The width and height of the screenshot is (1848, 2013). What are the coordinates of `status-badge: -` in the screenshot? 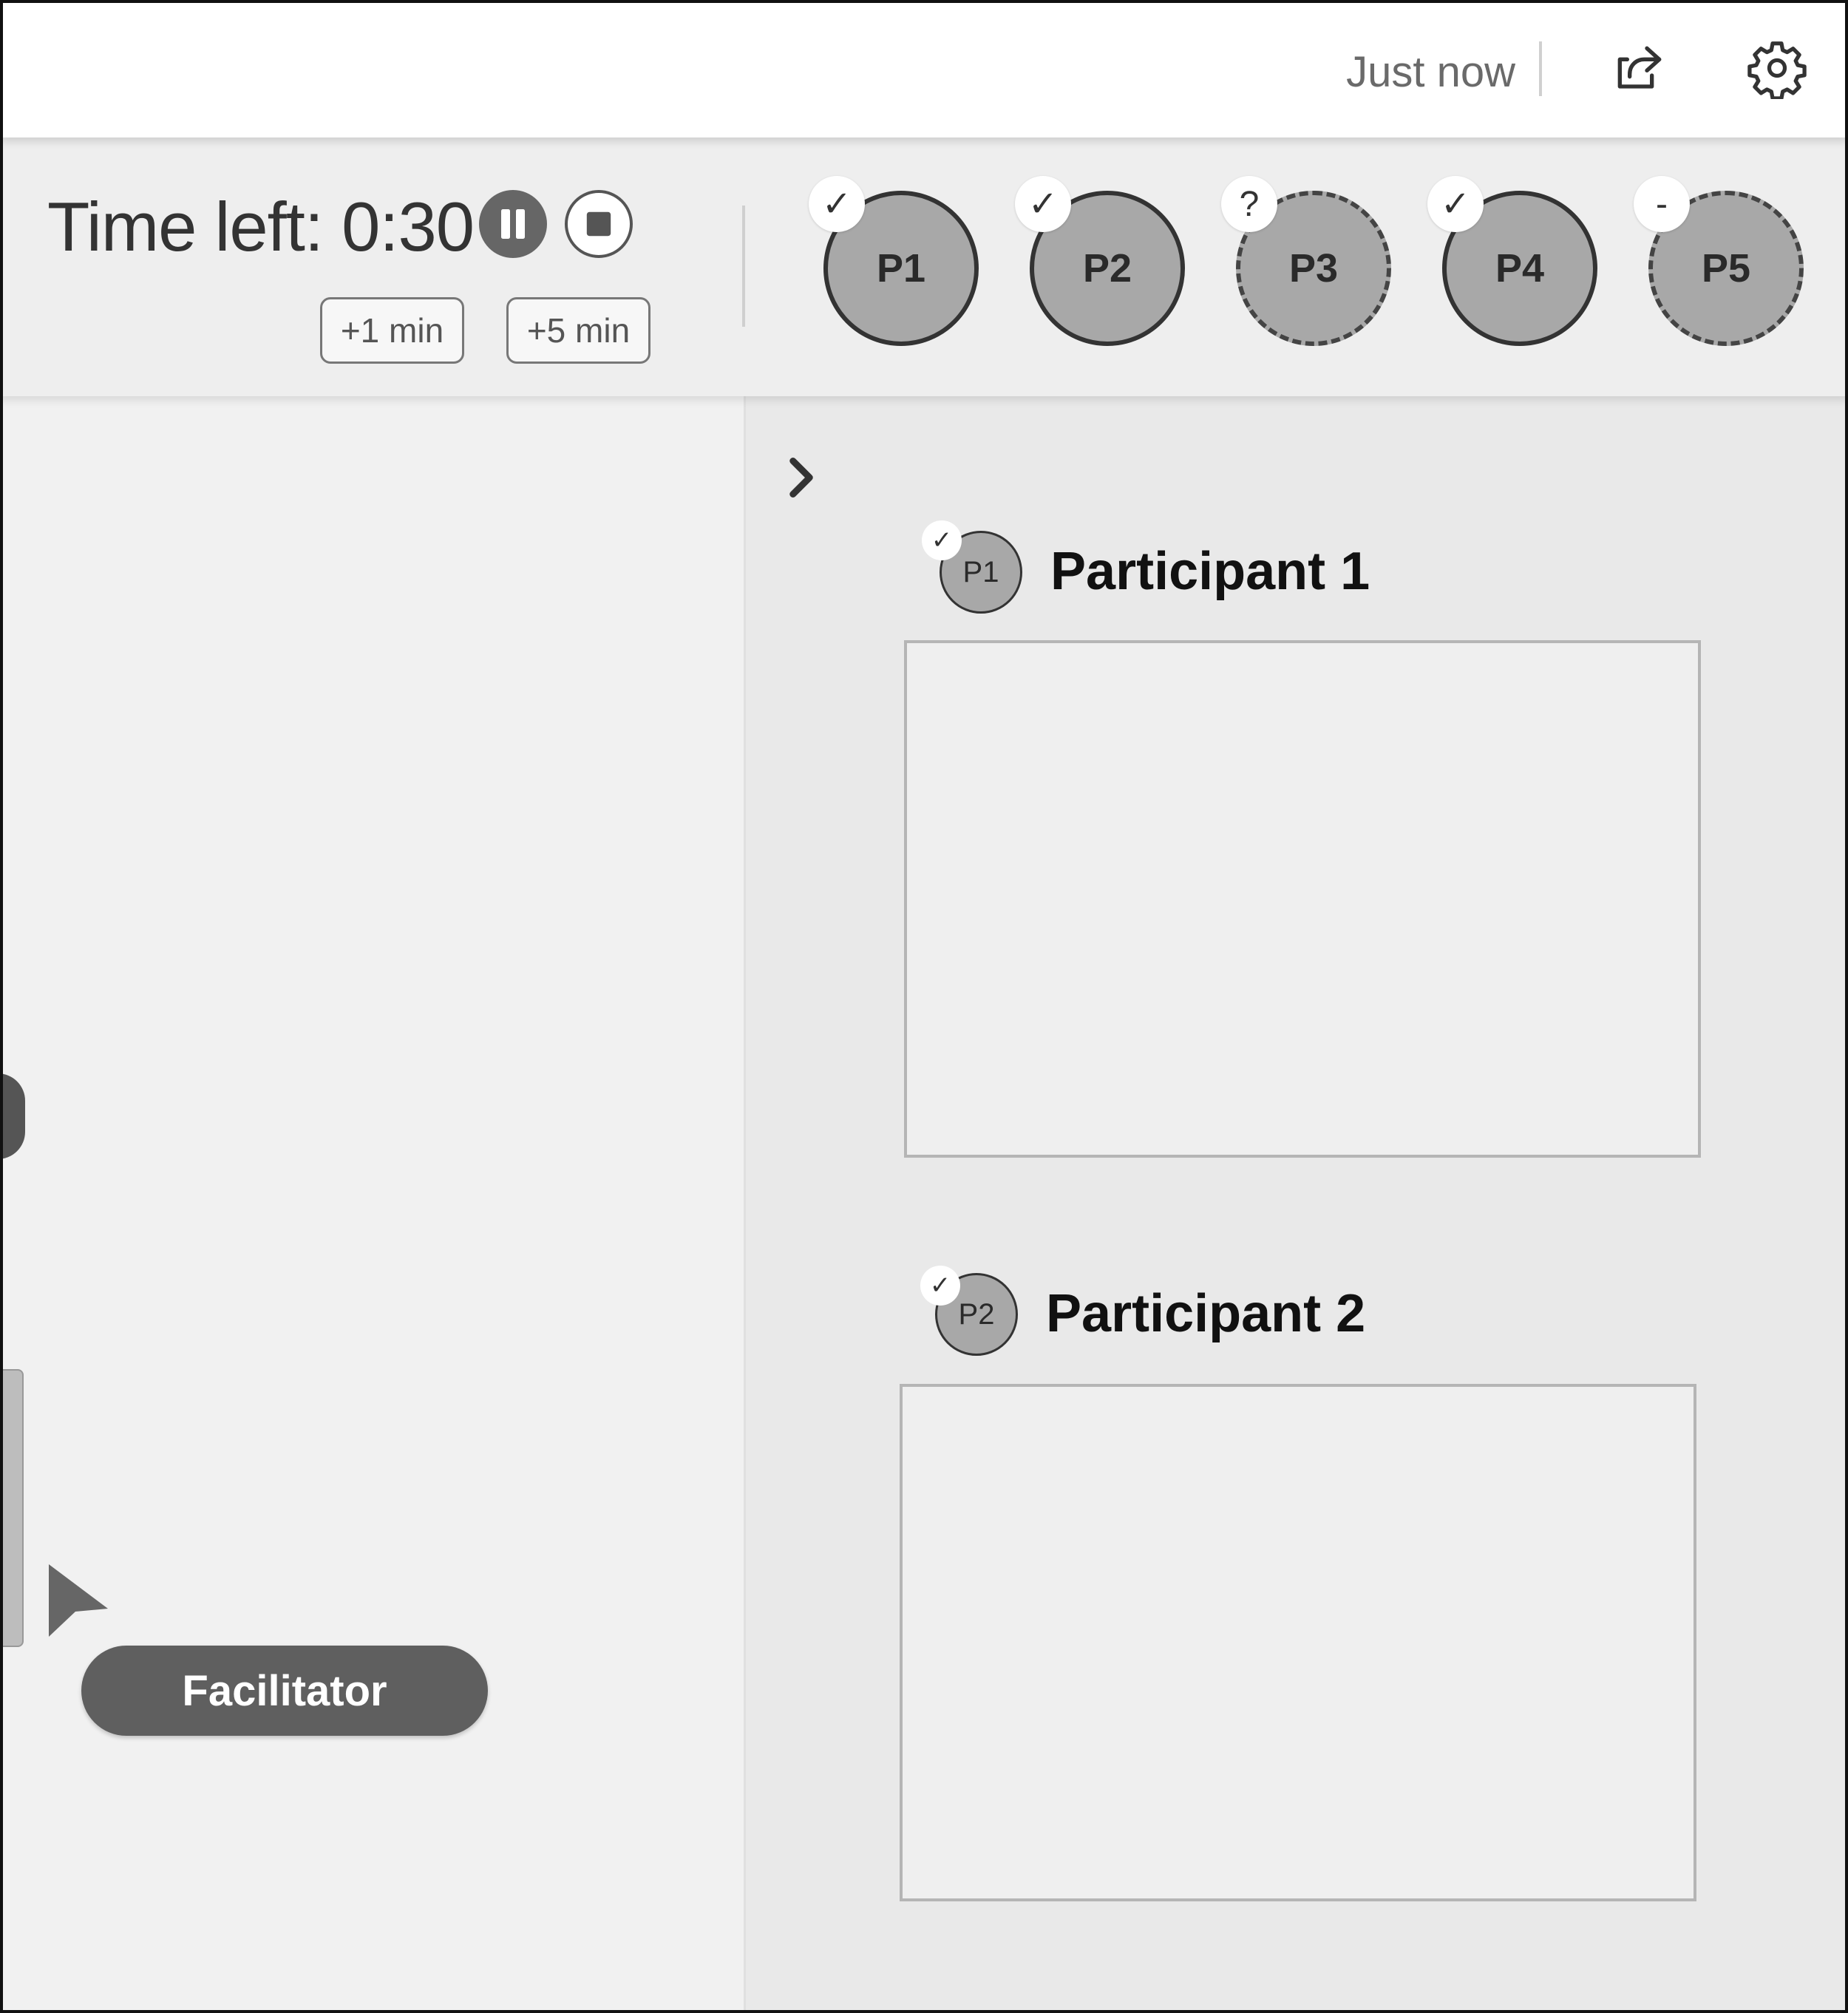 It's located at (1662, 204).